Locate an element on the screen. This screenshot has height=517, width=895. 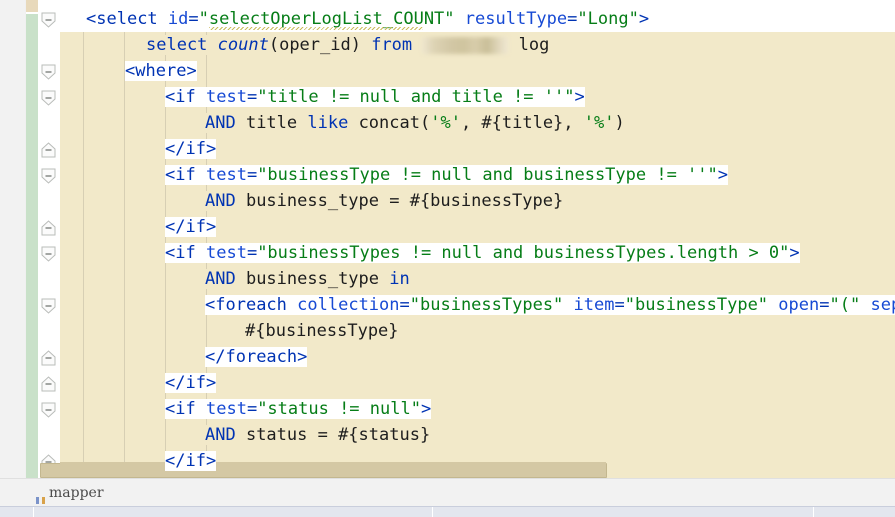
fold-marker-if-btype-close is located at coordinates (48, 228).